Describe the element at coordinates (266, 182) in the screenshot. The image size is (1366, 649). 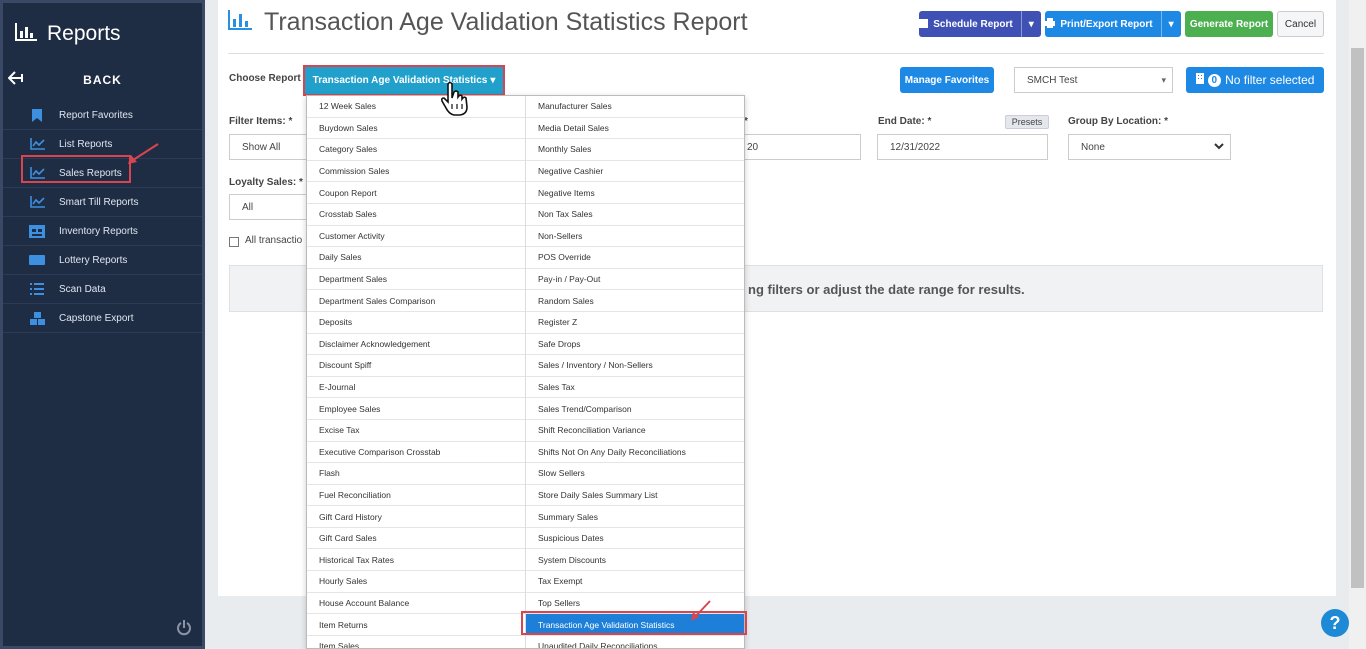
I see `loyalty-sales-label: Loyalty Sales: *` at that location.